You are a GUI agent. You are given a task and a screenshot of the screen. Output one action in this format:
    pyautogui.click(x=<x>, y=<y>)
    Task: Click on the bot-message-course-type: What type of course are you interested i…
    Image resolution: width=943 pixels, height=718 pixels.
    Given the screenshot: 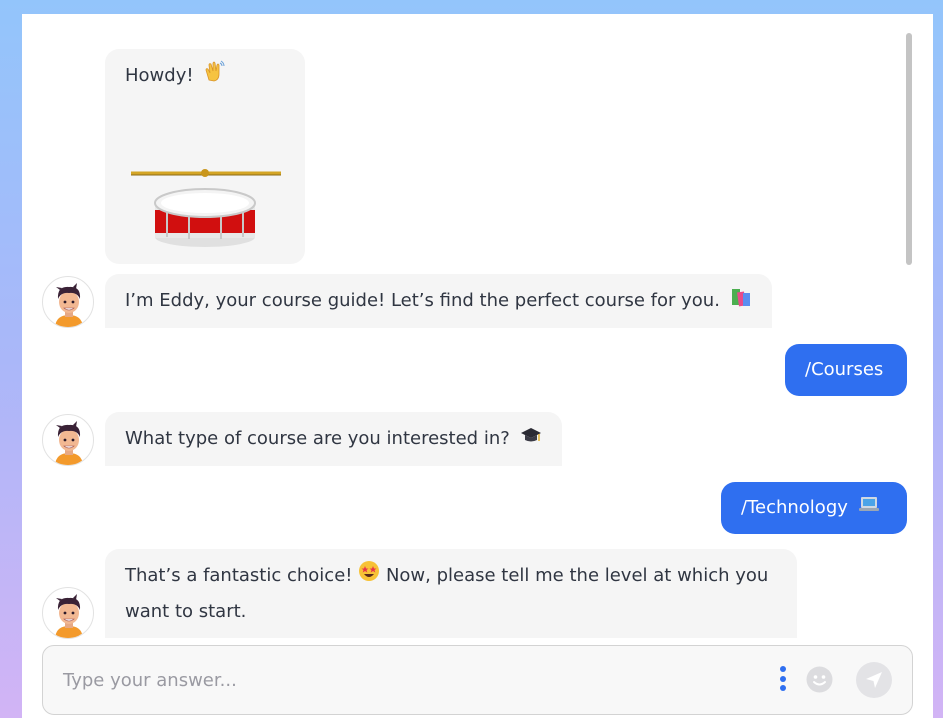 What is the action you would take?
    pyautogui.click(x=333, y=439)
    